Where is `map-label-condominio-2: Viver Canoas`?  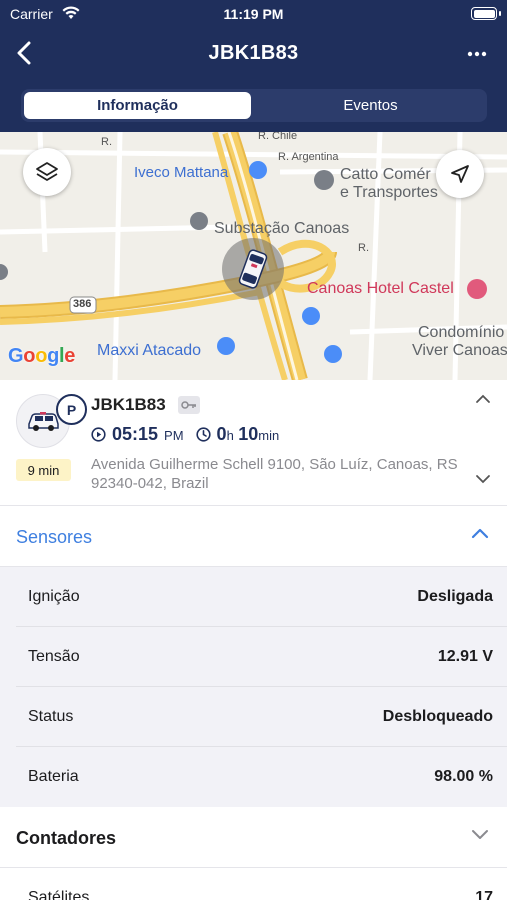 map-label-condominio-2: Viver Canoas is located at coordinates (459, 350).